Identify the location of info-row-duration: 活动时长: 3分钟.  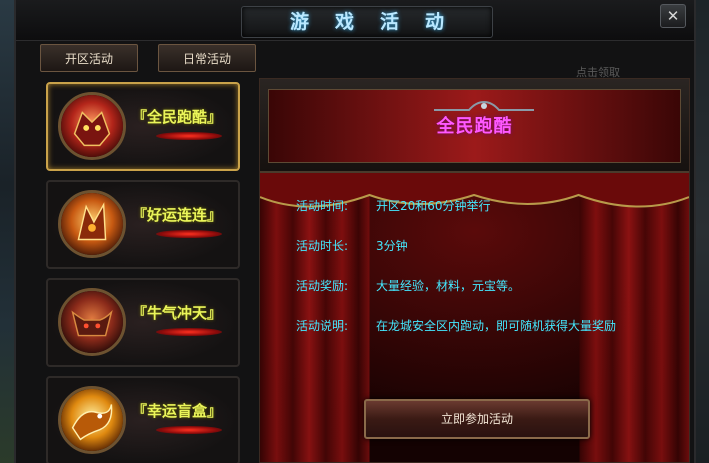
(352, 245).